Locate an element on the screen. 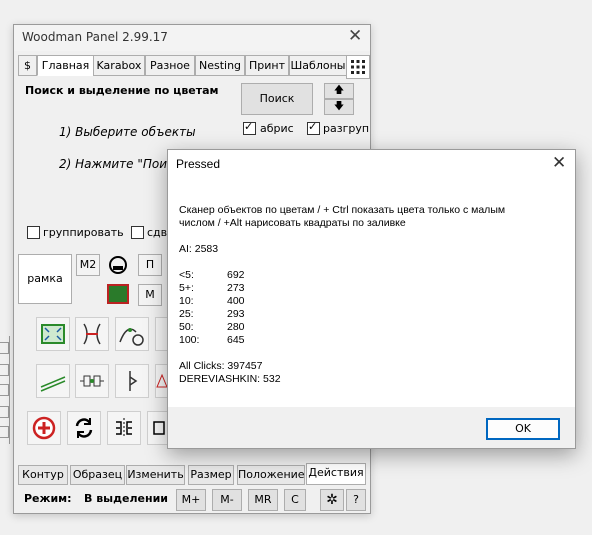 Image resolution: width=592 pixels, height=535 pixels. help-button: ? is located at coordinates (356, 500).